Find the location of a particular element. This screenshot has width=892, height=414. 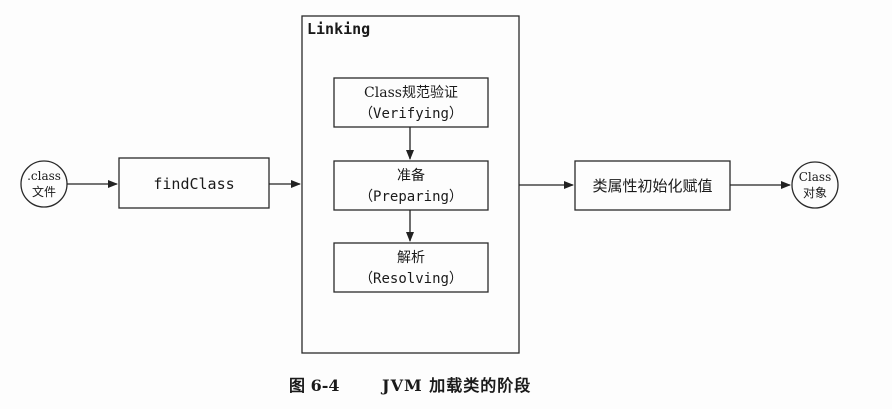

source-label-line2: 文件 is located at coordinates (44, 191).